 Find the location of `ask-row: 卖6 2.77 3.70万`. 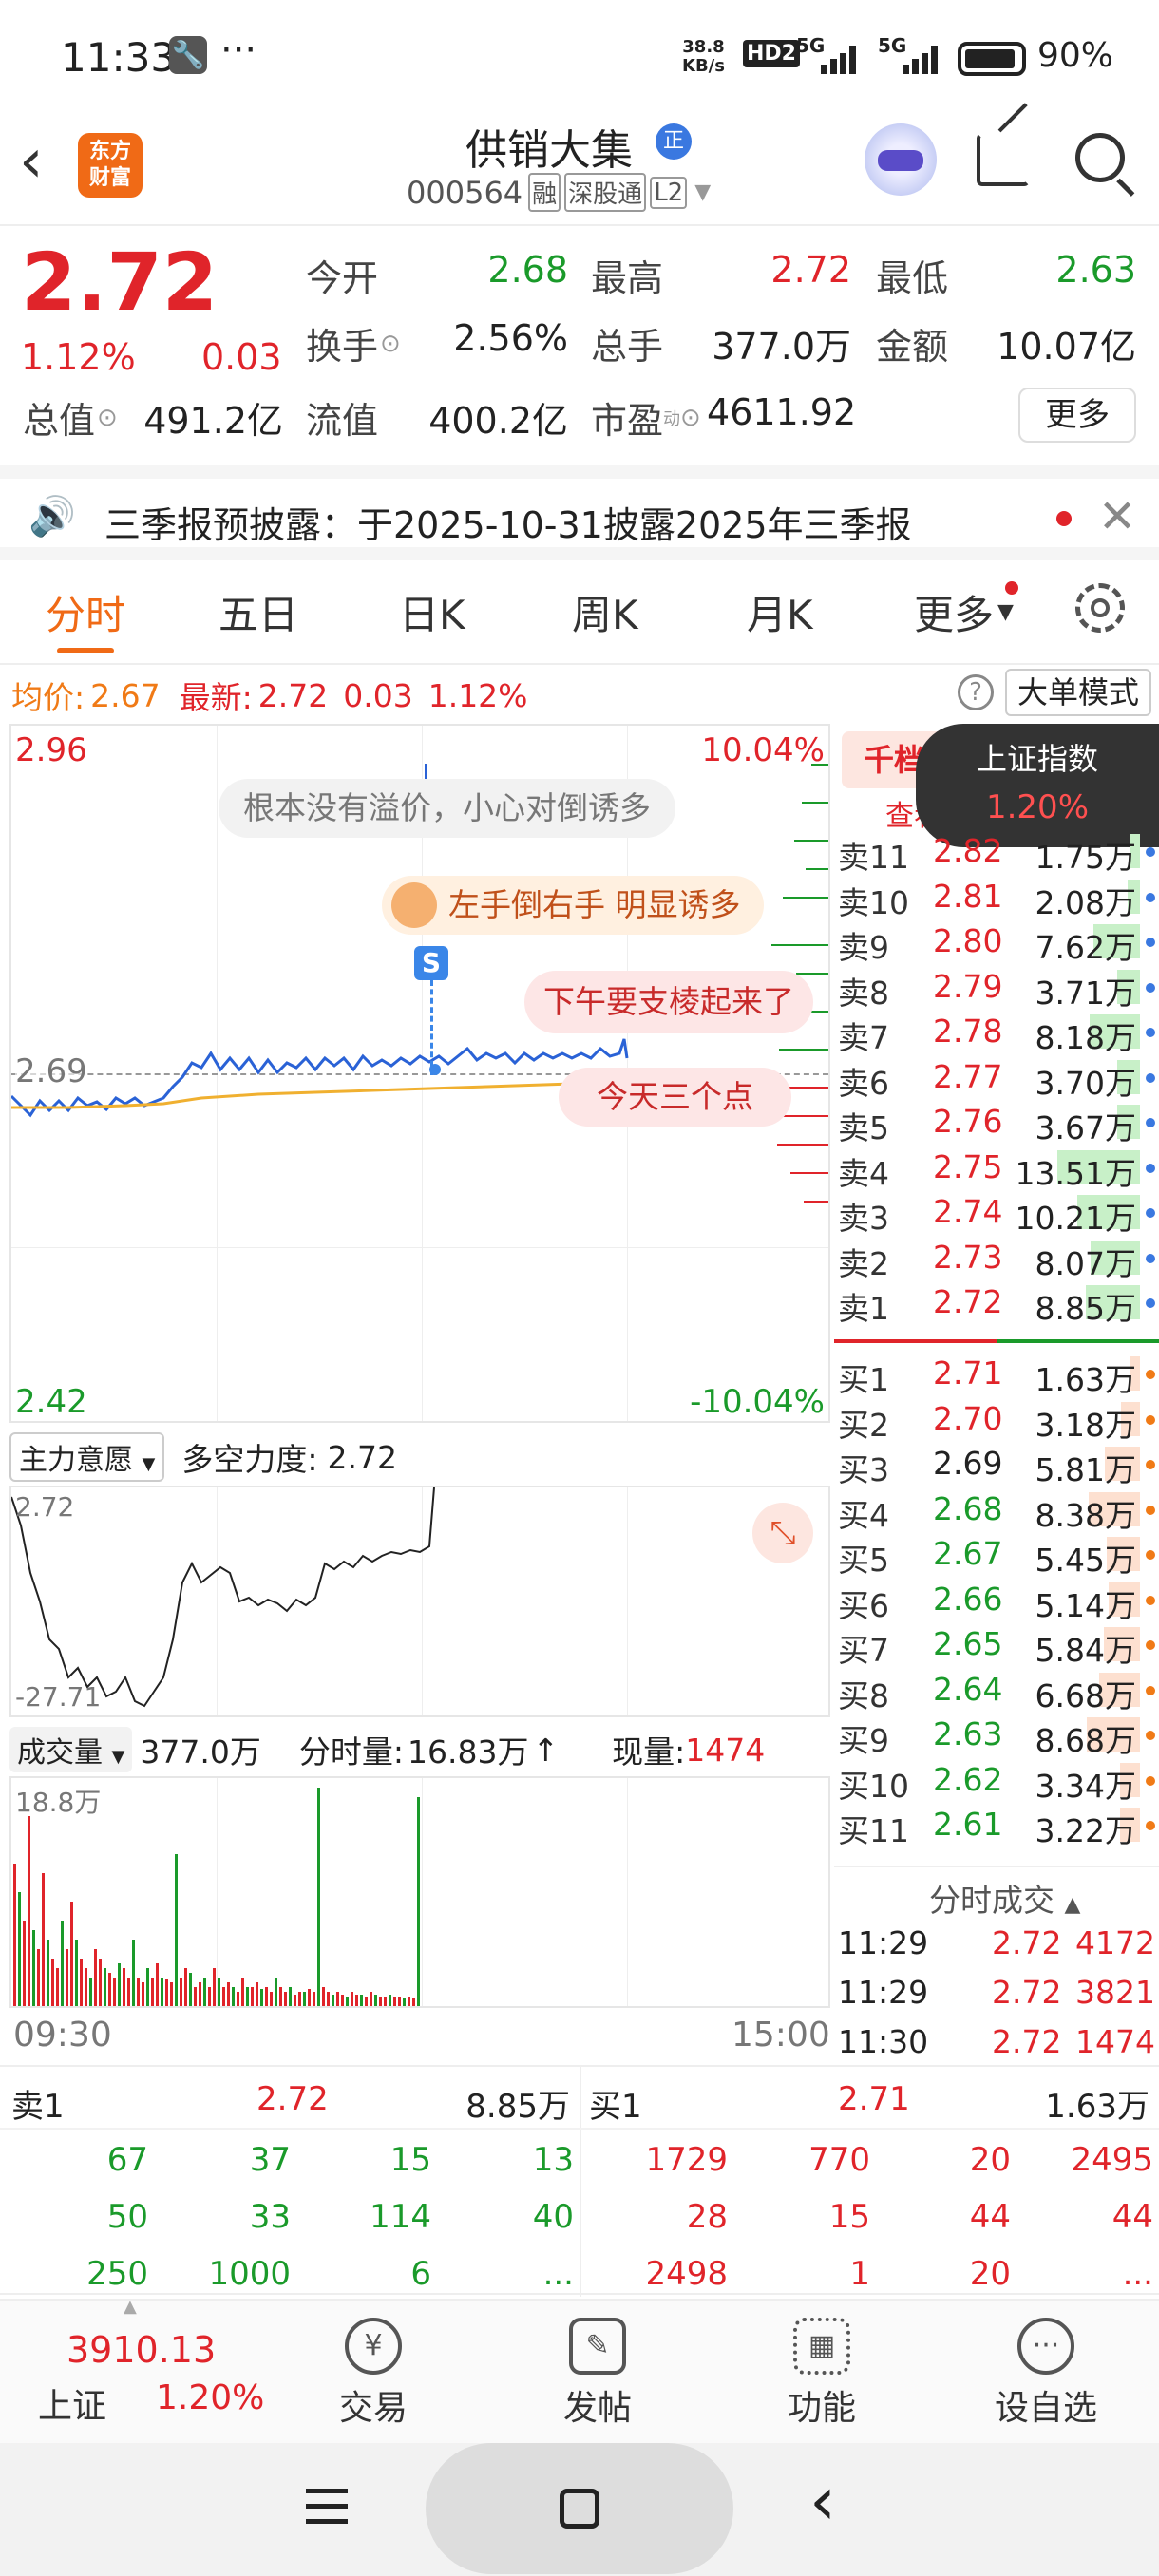

ask-row: 卖6 2.77 3.70万 is located at coordinates (996, 1078).